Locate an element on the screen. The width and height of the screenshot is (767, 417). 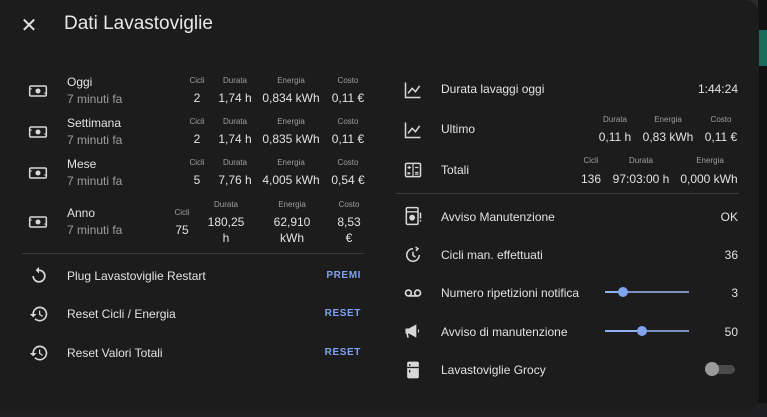
stat-value-unit: € is located at coordinates (349, 238).